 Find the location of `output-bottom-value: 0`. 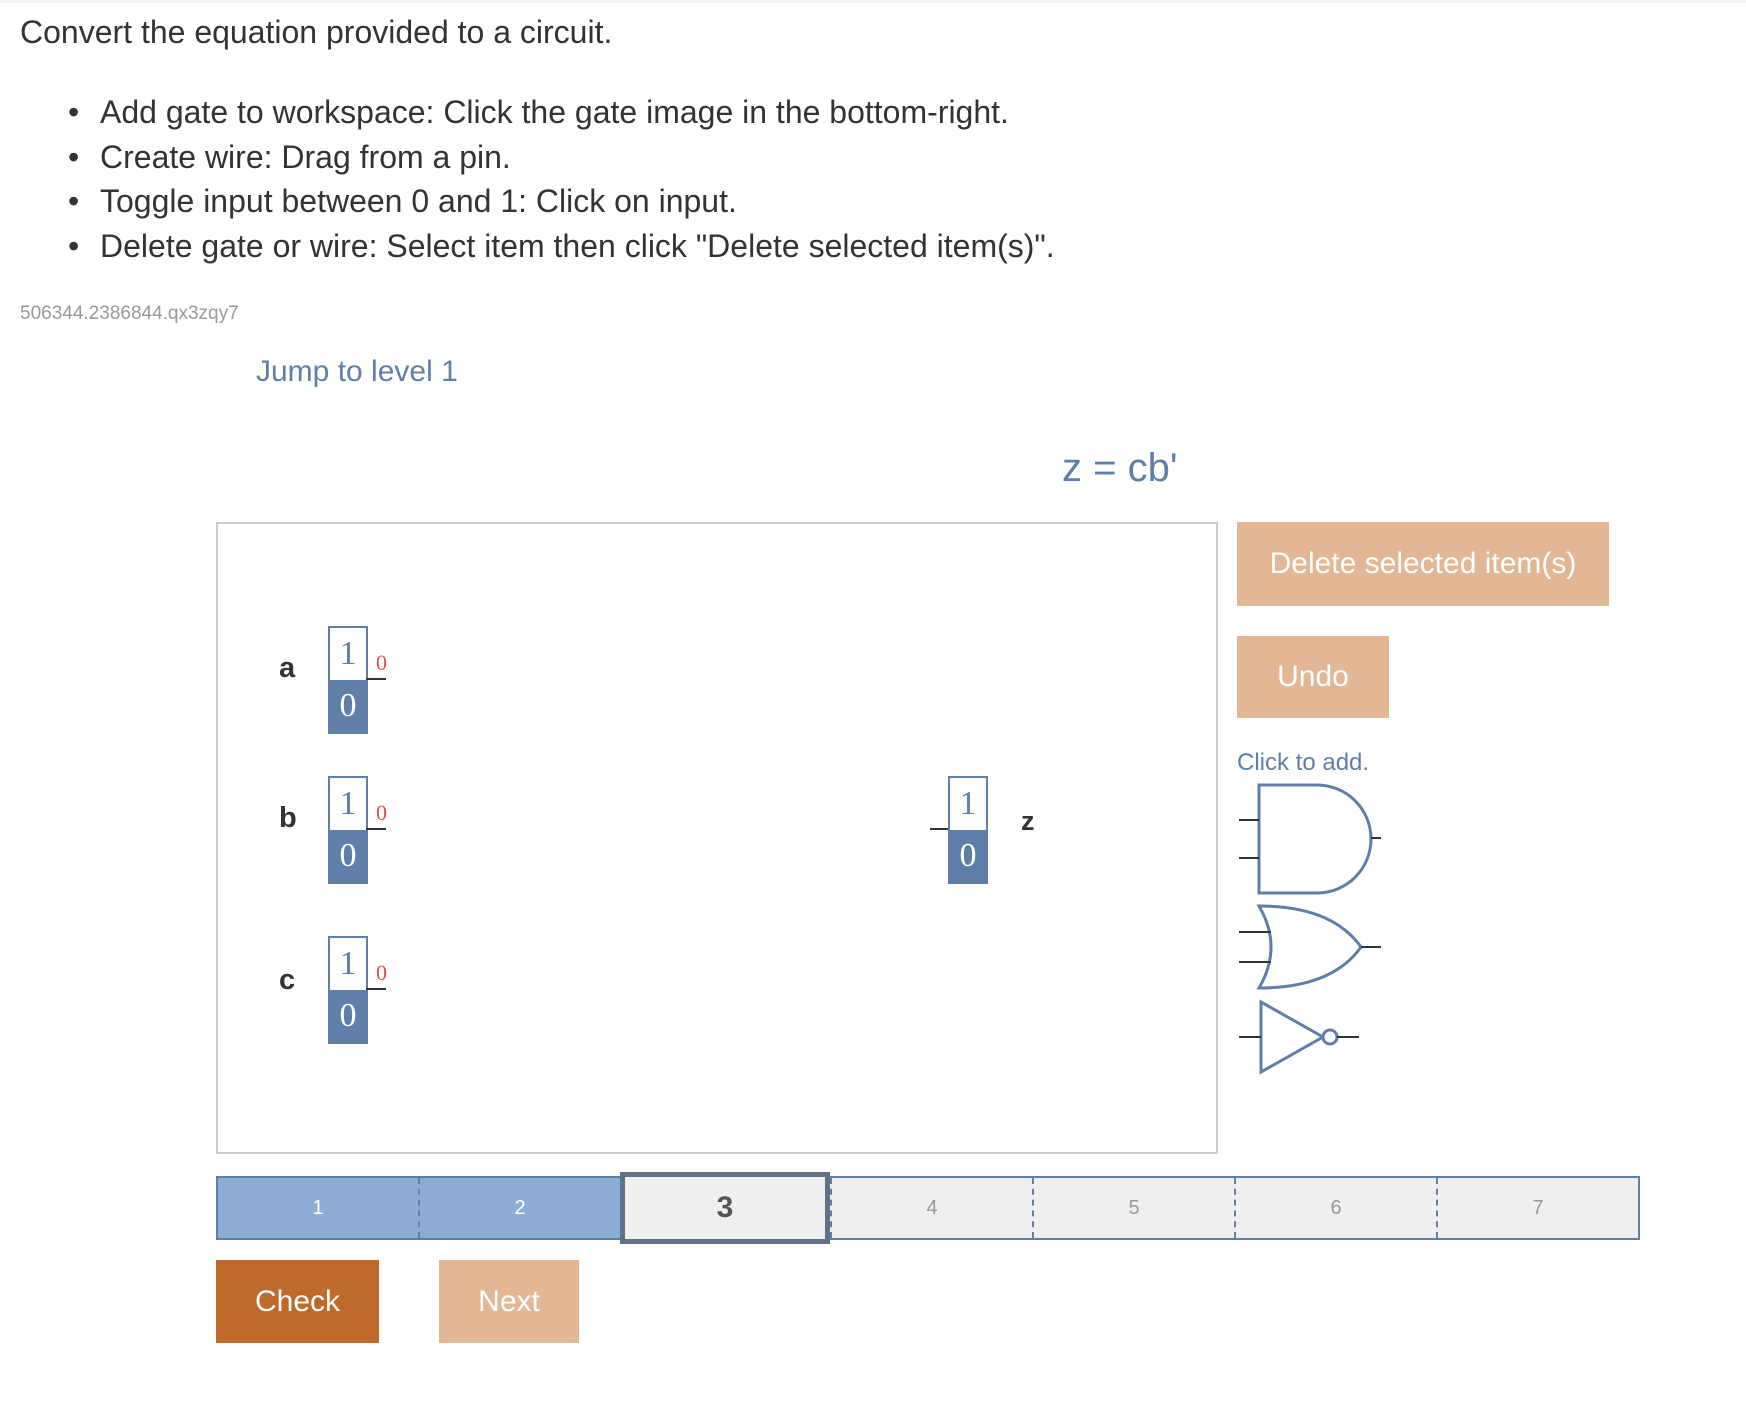

output-bottom-value: 0 is located at coordinates (968, 856).